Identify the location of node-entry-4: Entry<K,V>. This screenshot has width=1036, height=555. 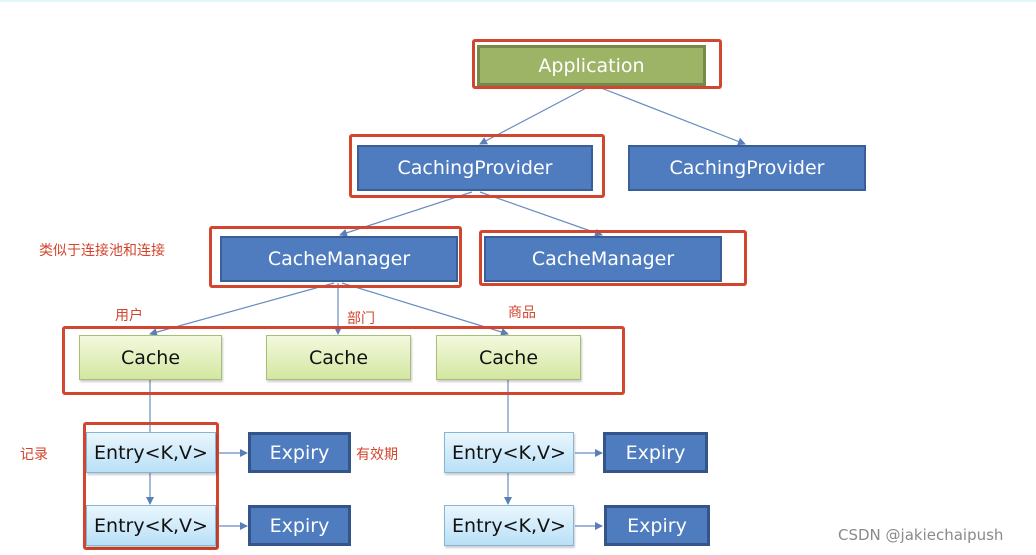
(509, 525).